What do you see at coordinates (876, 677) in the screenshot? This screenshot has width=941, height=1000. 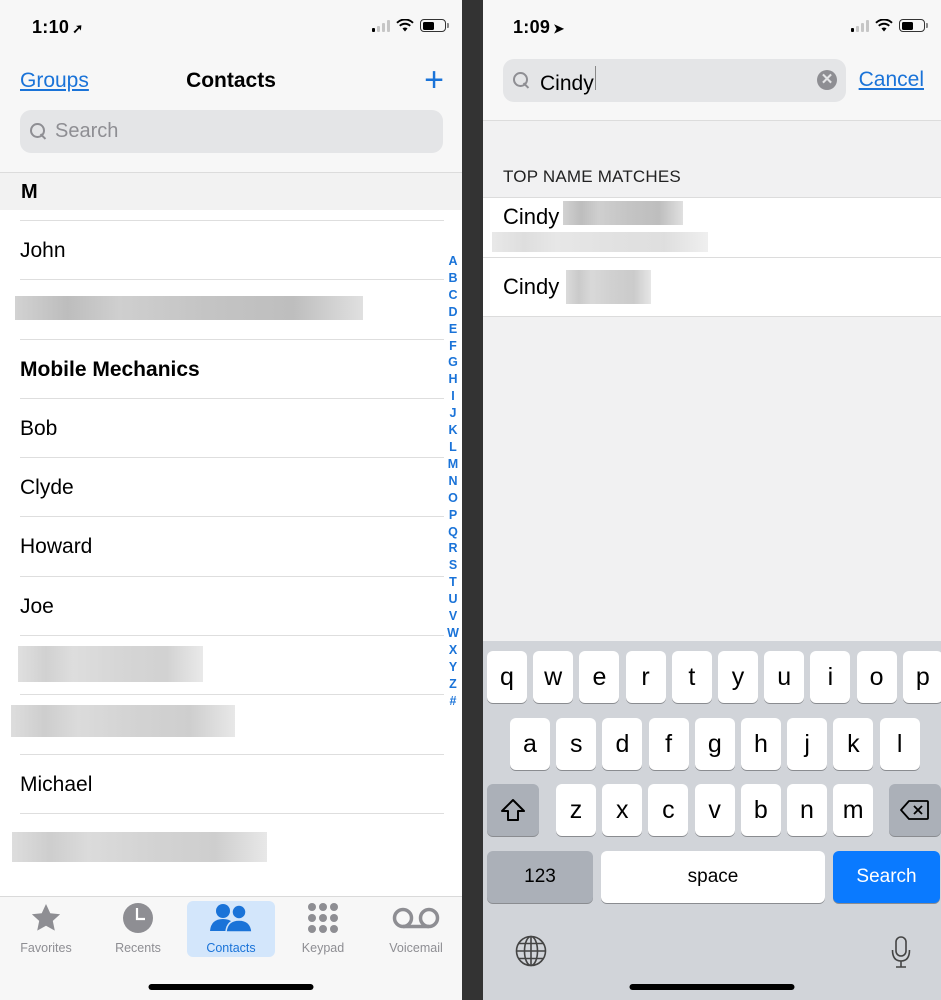 I see `key-o: o` at bounding box center [876, 677].